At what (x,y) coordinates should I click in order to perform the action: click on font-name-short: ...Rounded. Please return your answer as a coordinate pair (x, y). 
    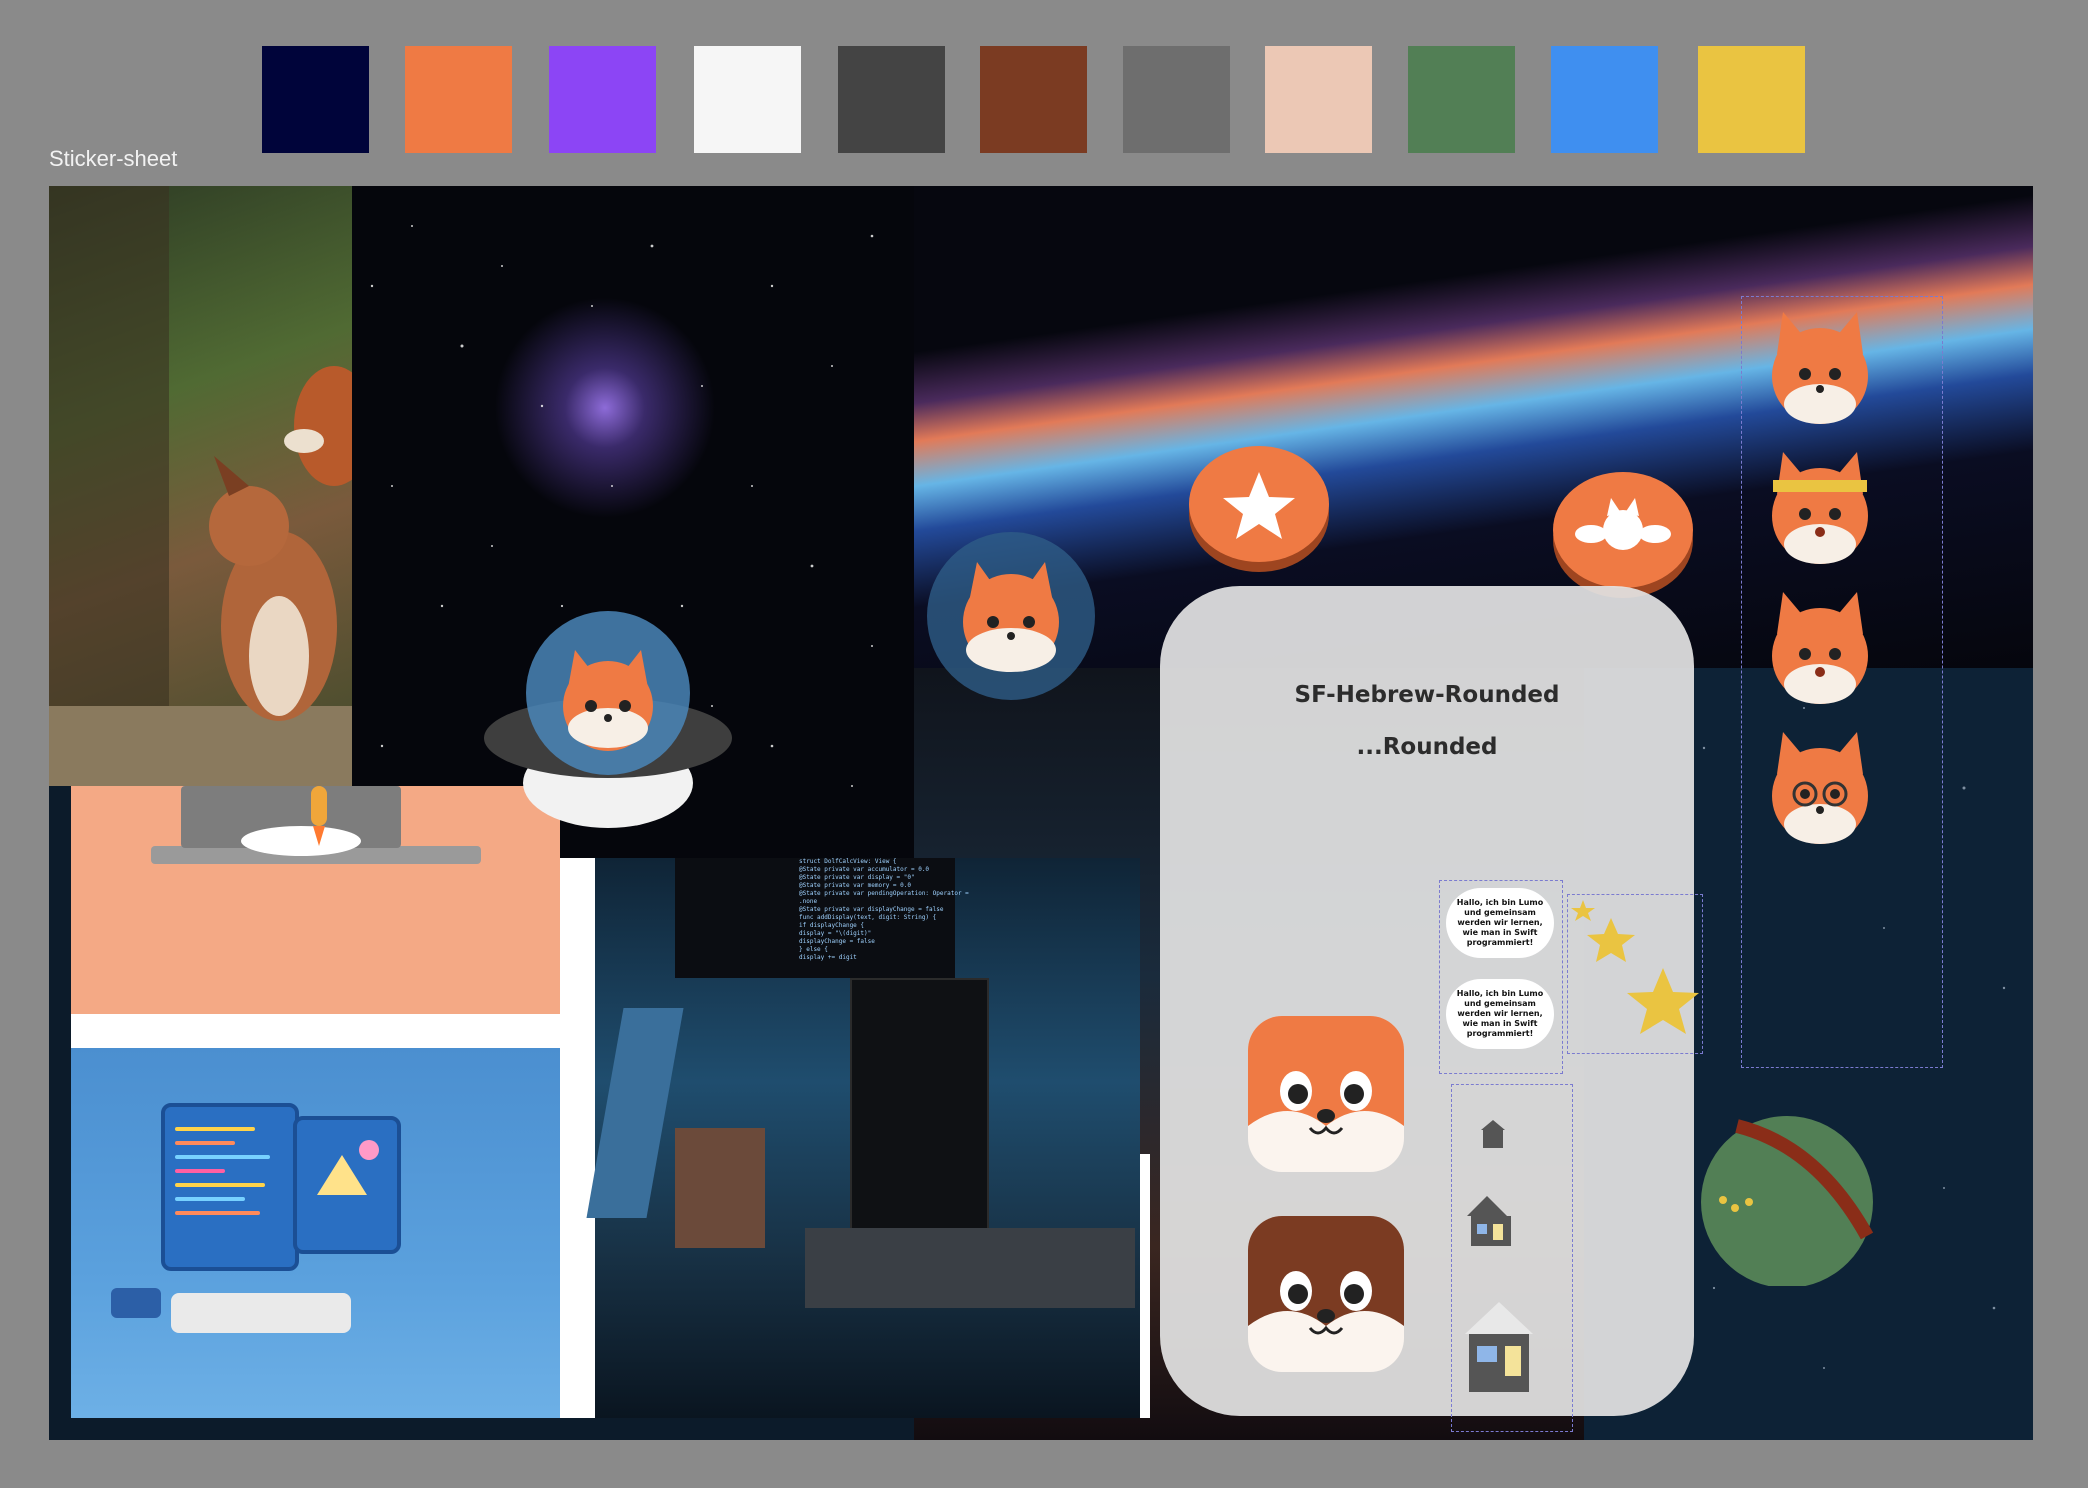
    Looking at the image, I should click on (1427, 747).